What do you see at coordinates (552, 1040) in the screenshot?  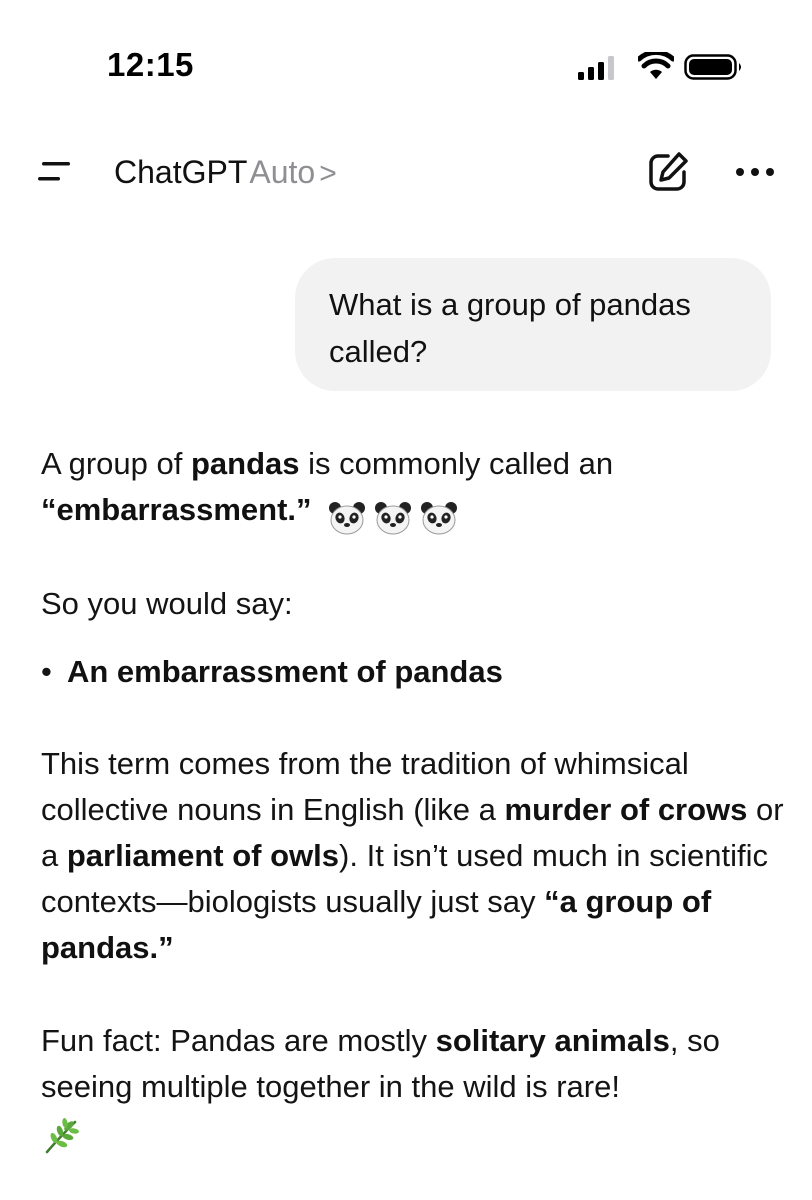 I see `bold-text: solitary animals` at bounding box center [552, 1040].